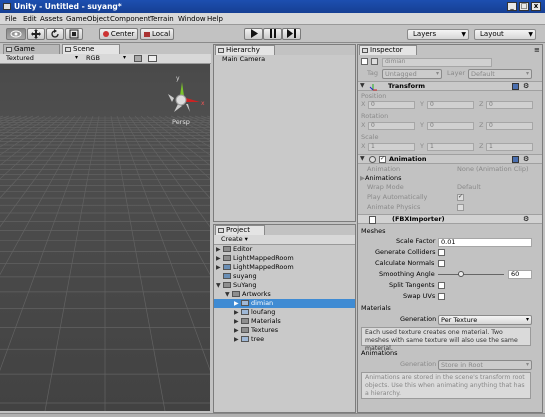 The image size is (545, 417). Describe the element at coordinates (461, 274) in the screenshot. I see `smoothing-angle-slider-thumb` at that location.